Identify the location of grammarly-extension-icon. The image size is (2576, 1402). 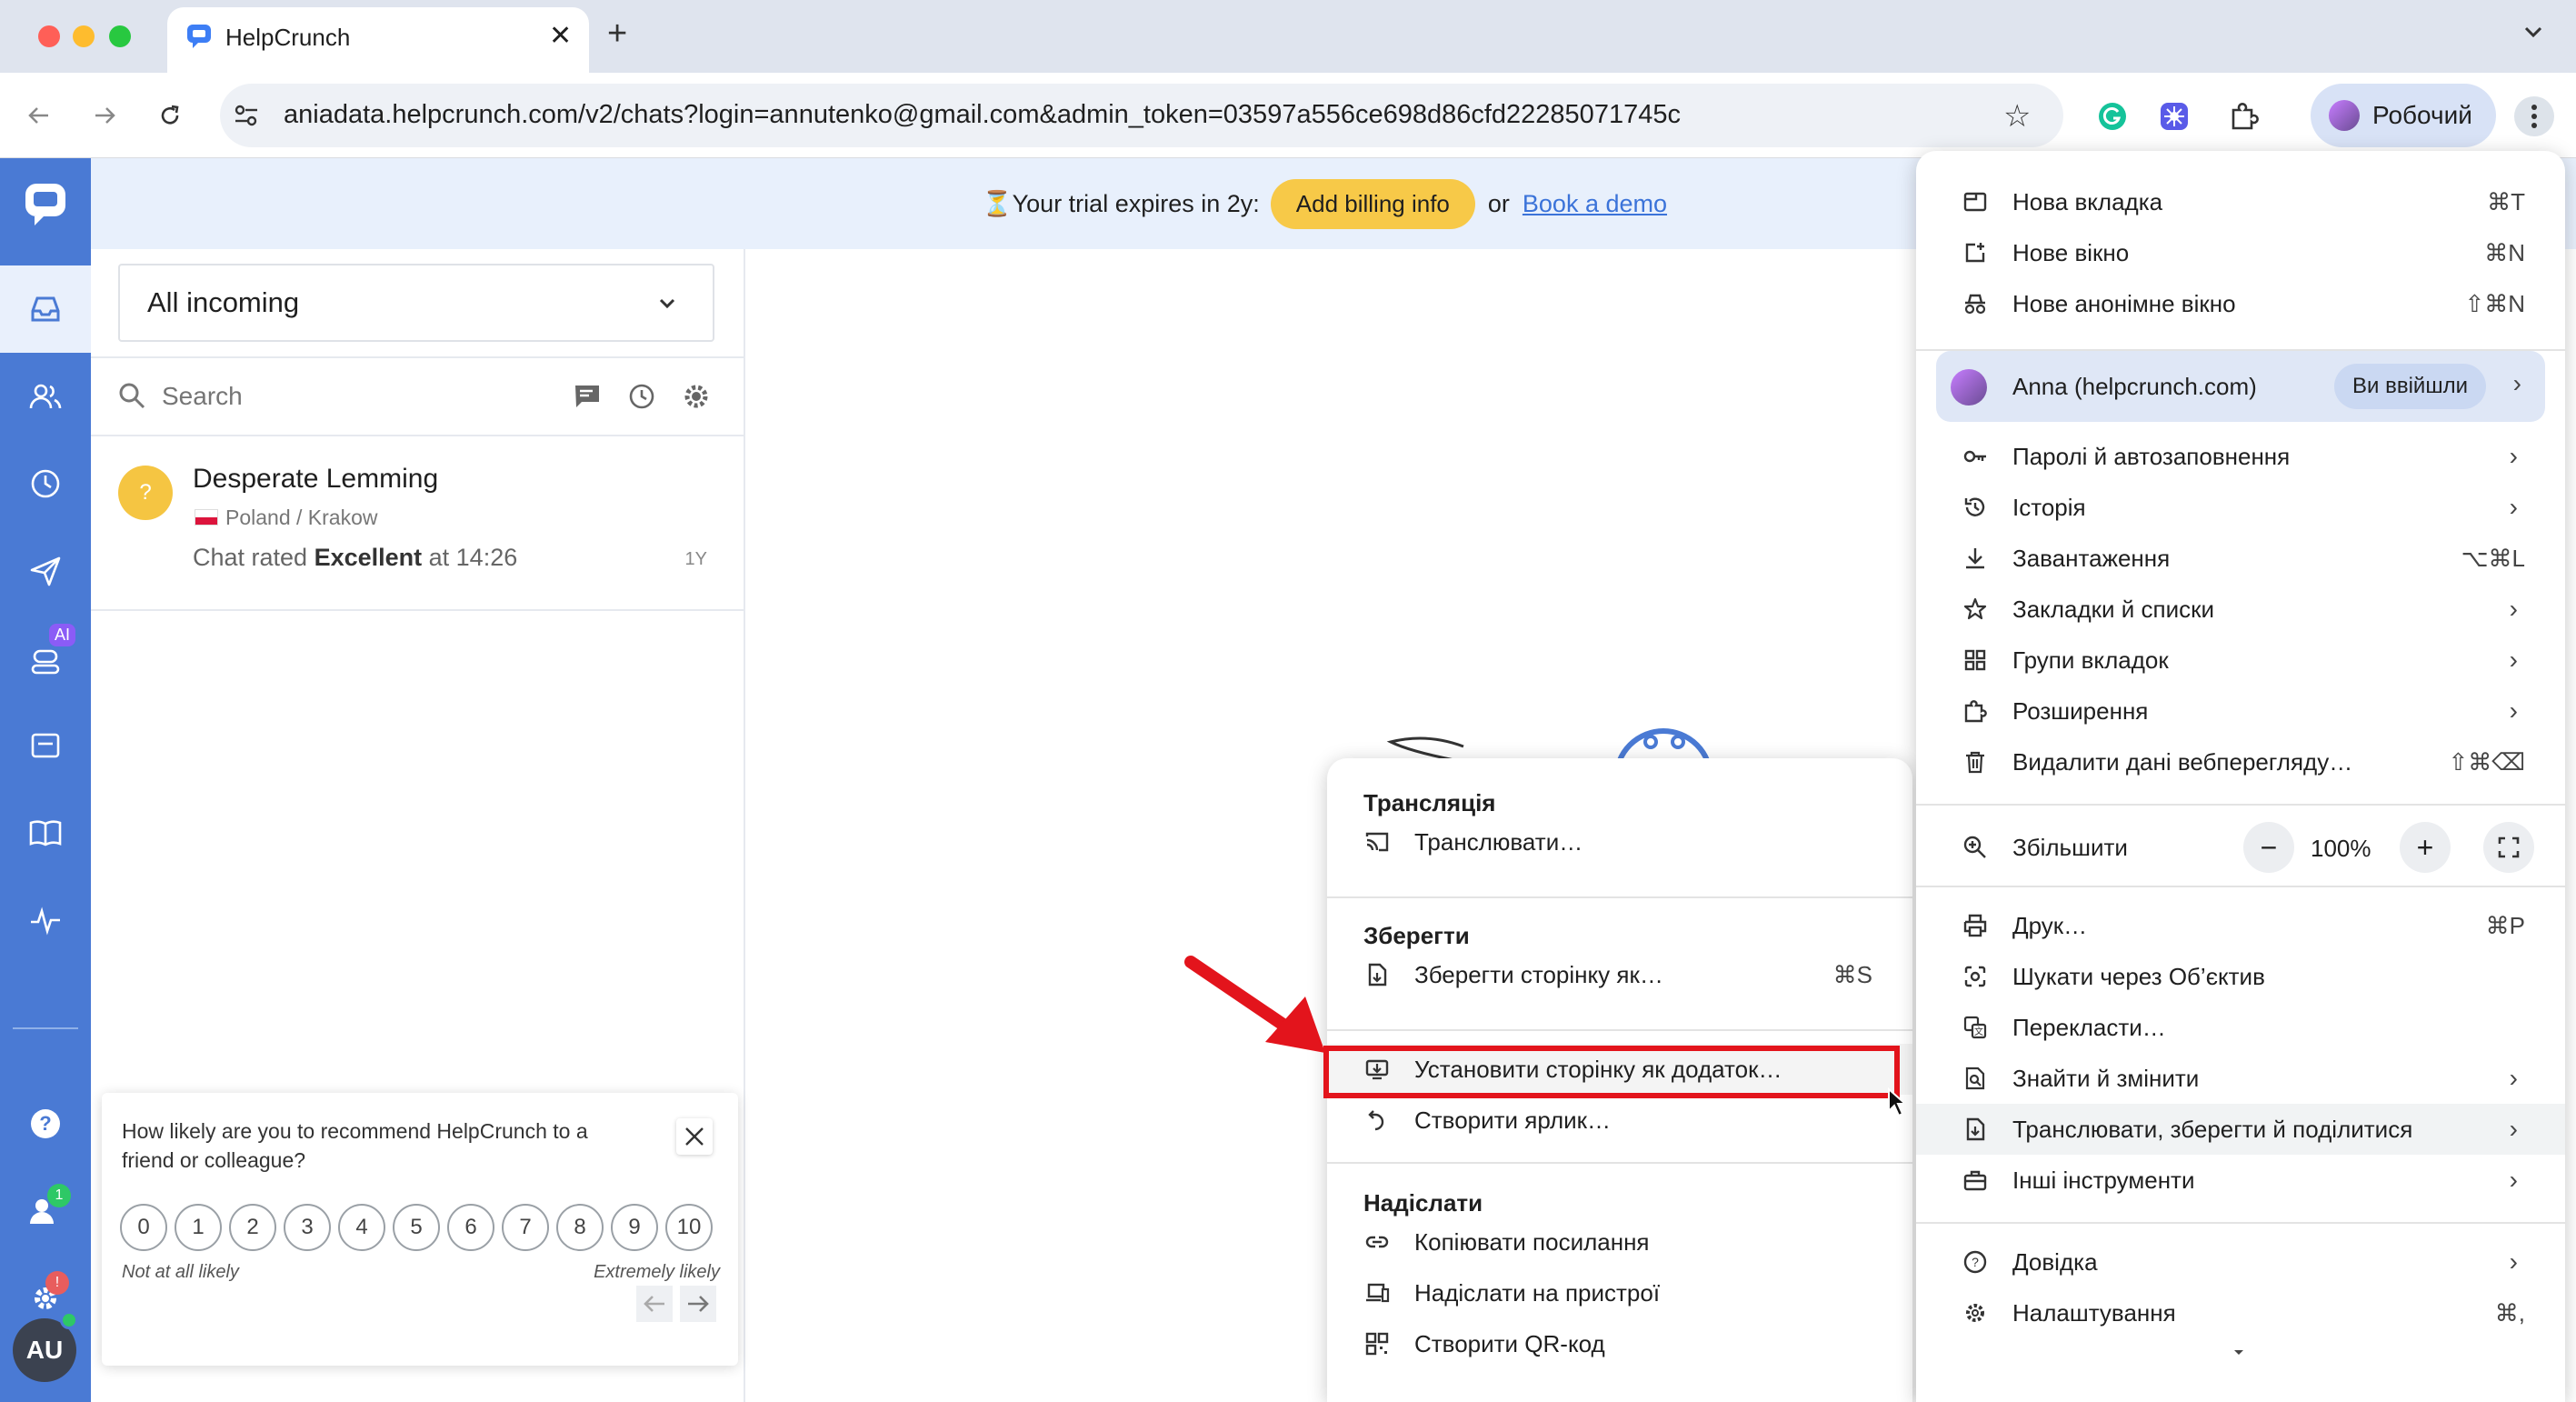
(2112, 116).